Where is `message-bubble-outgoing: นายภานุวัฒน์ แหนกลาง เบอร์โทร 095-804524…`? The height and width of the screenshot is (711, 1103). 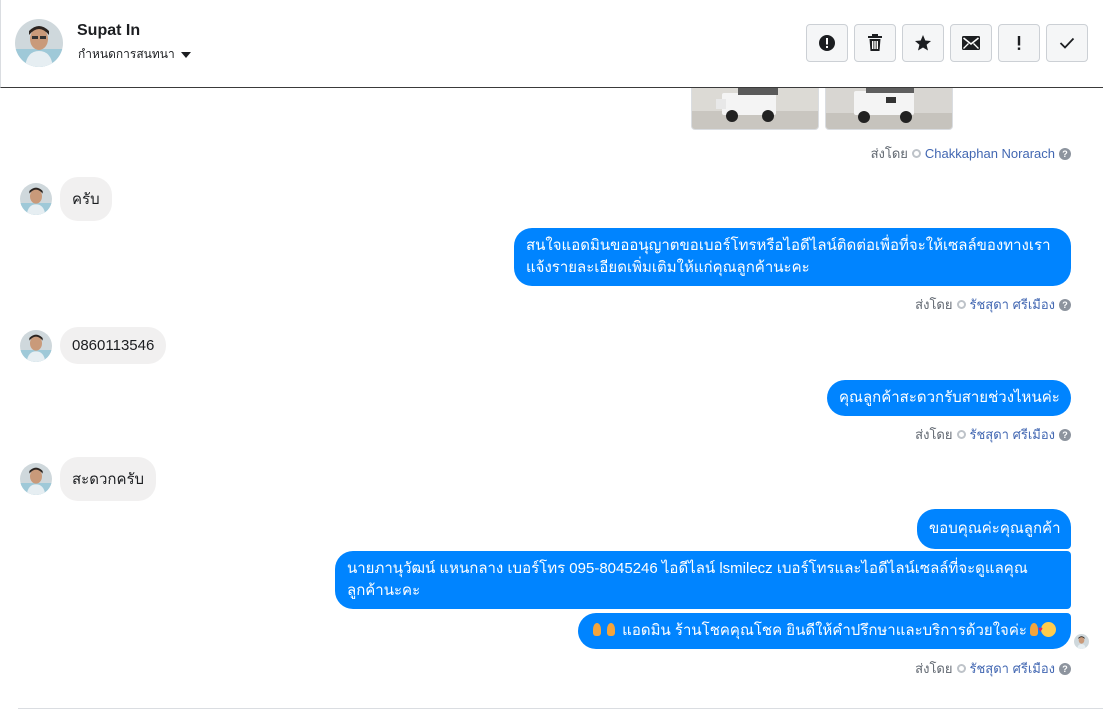
message-bubble-outgoing: นายภานุวัฒน์ แหนกลาง เบอร์โทร 095-804524… is located at coordinates (703, 580).